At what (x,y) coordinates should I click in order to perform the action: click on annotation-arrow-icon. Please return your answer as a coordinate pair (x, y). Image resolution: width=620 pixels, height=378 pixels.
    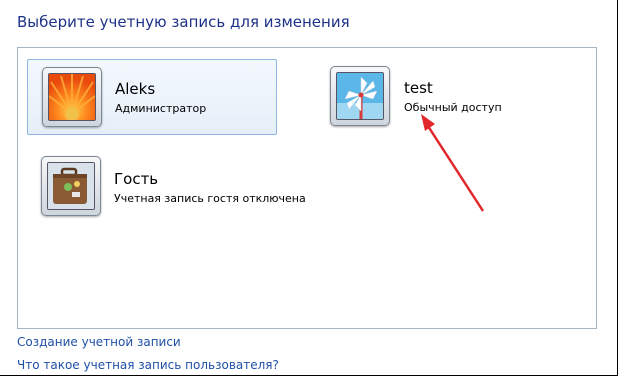
    Looking at the image, I should click on (453, 163).